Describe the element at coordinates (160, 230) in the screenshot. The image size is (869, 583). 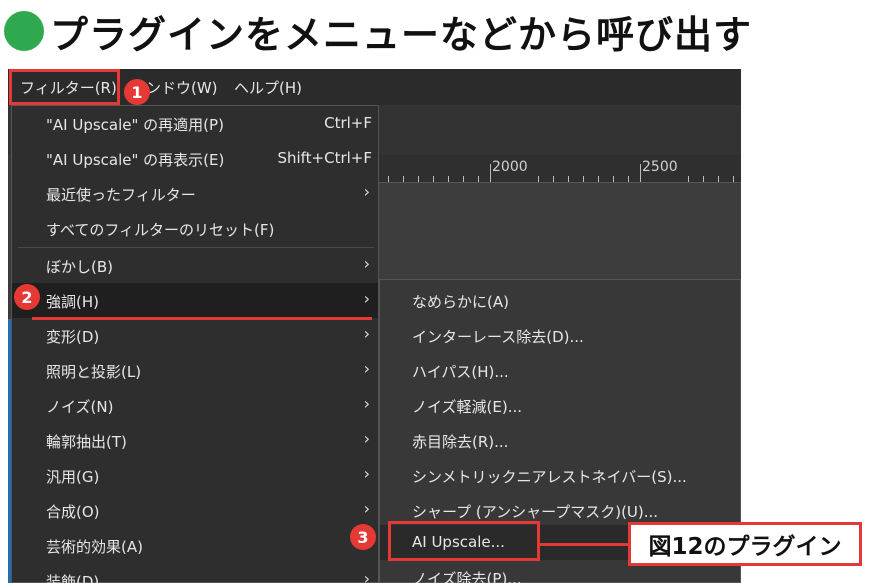
I see `menu-item-label: すべてのフィルターのリセット(F)` at that location.